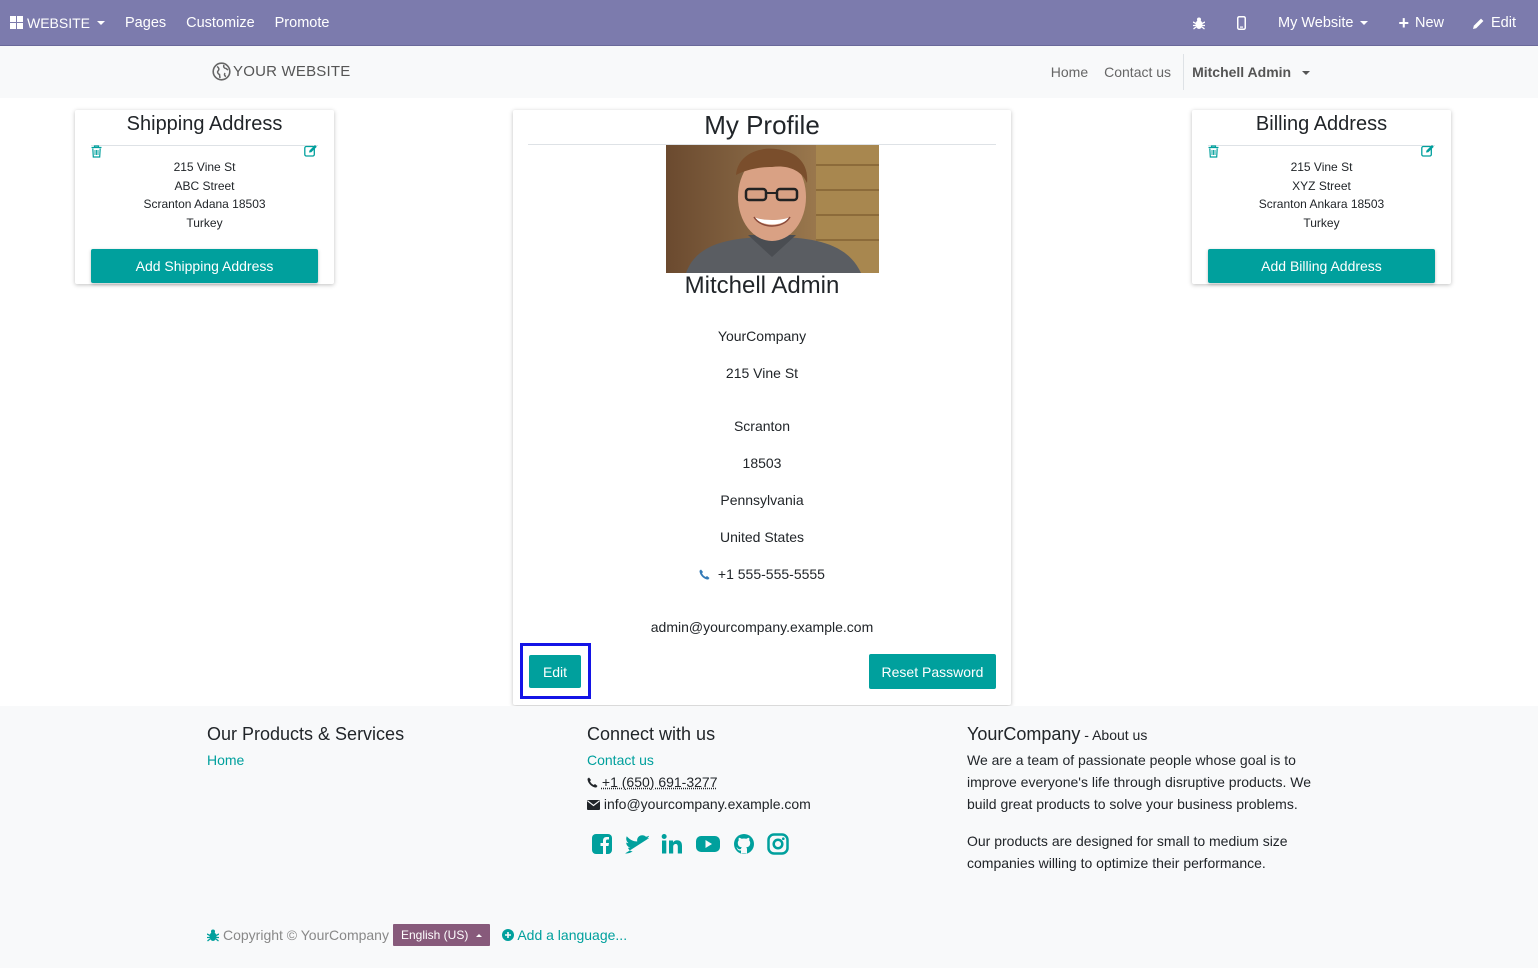  I want to click on menu-pages: Pages, so click(145, 23).